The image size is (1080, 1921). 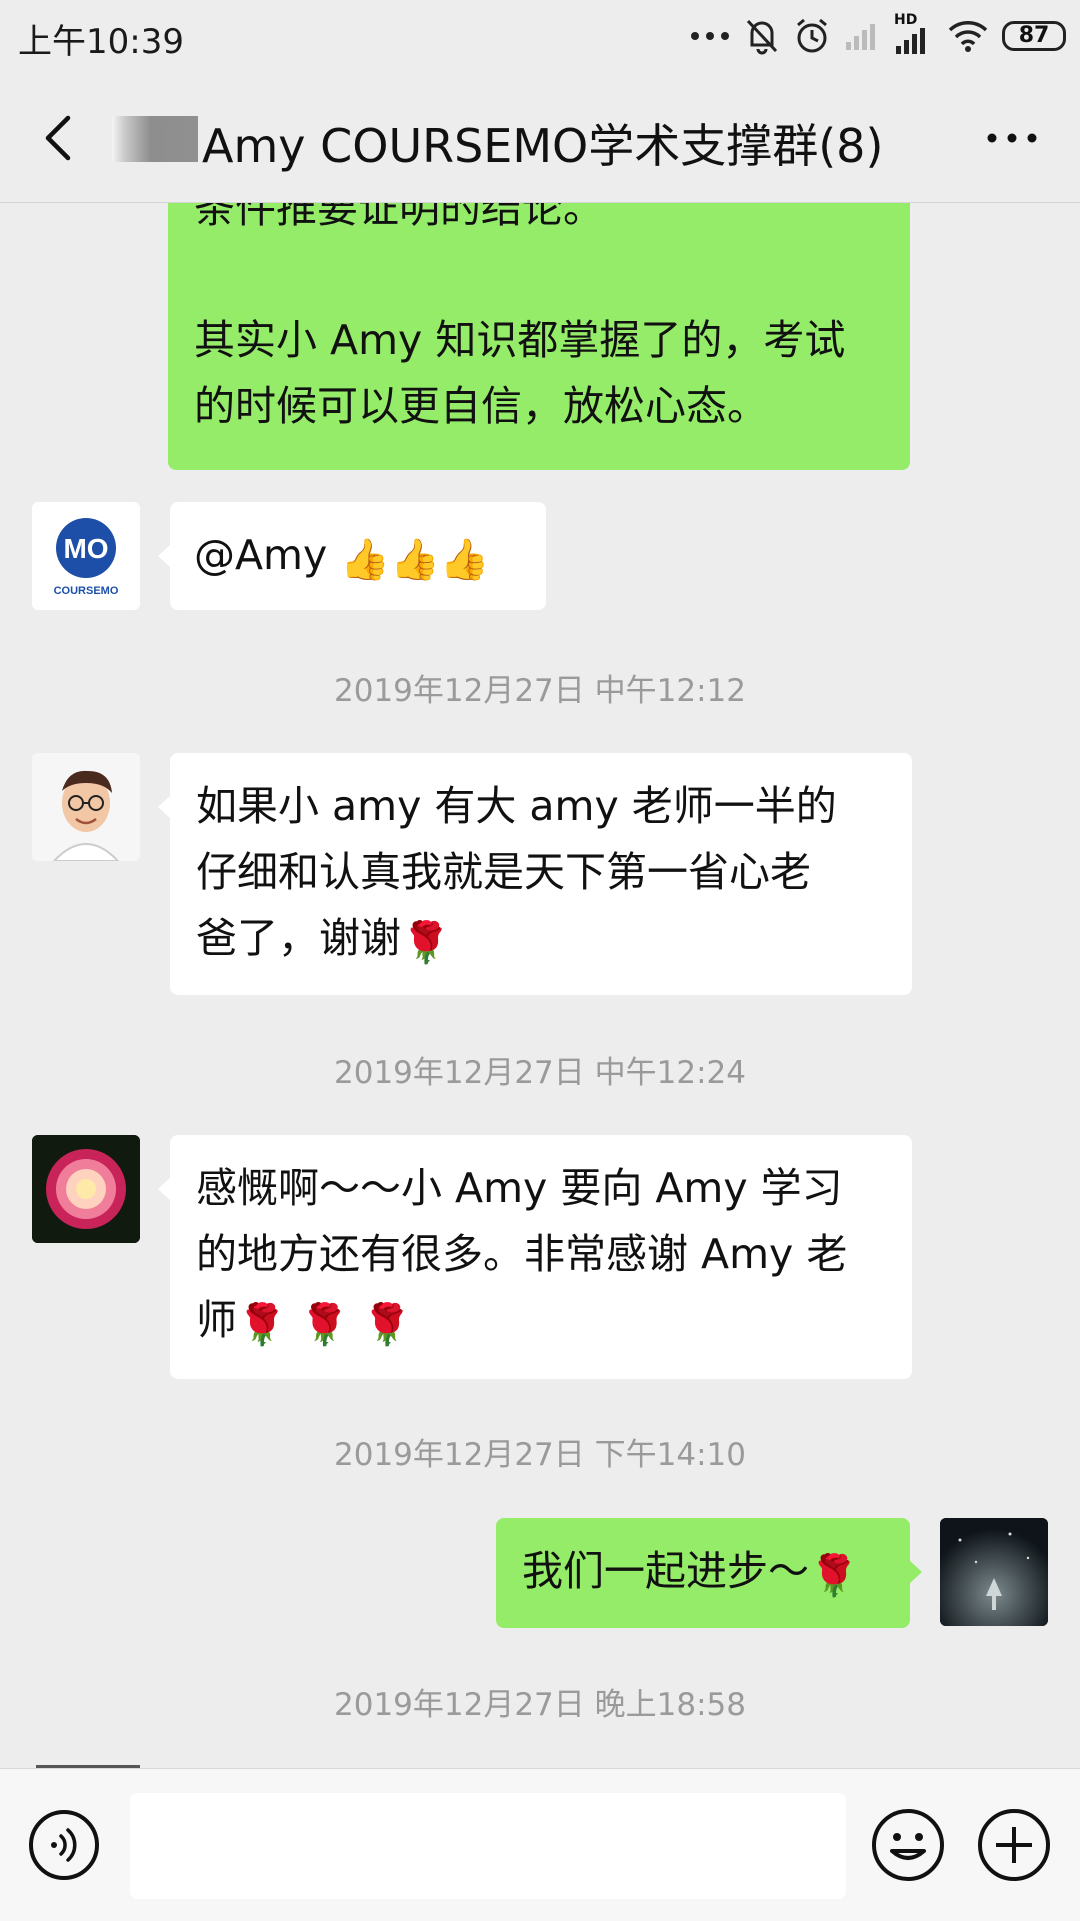 I want to click on more-options-icon, so click(x=1012, y=138).